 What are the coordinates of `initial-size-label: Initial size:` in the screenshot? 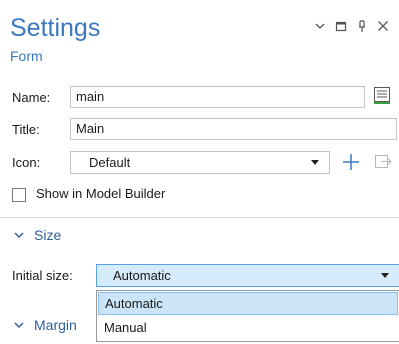 It's located at (42, 275).